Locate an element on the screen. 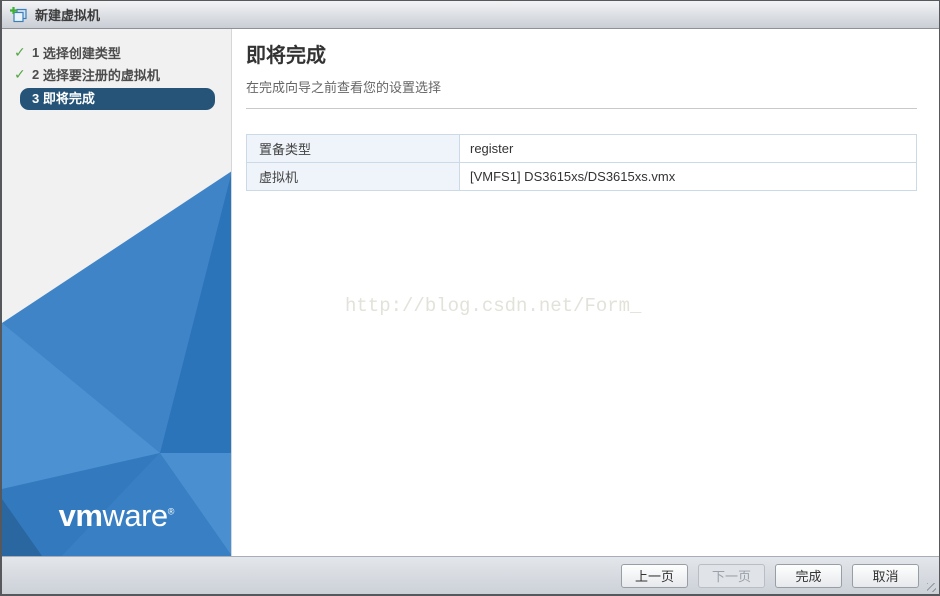  watermark-text: http://blog.csdn.net/Form_ is located at coordinates (493, 306).